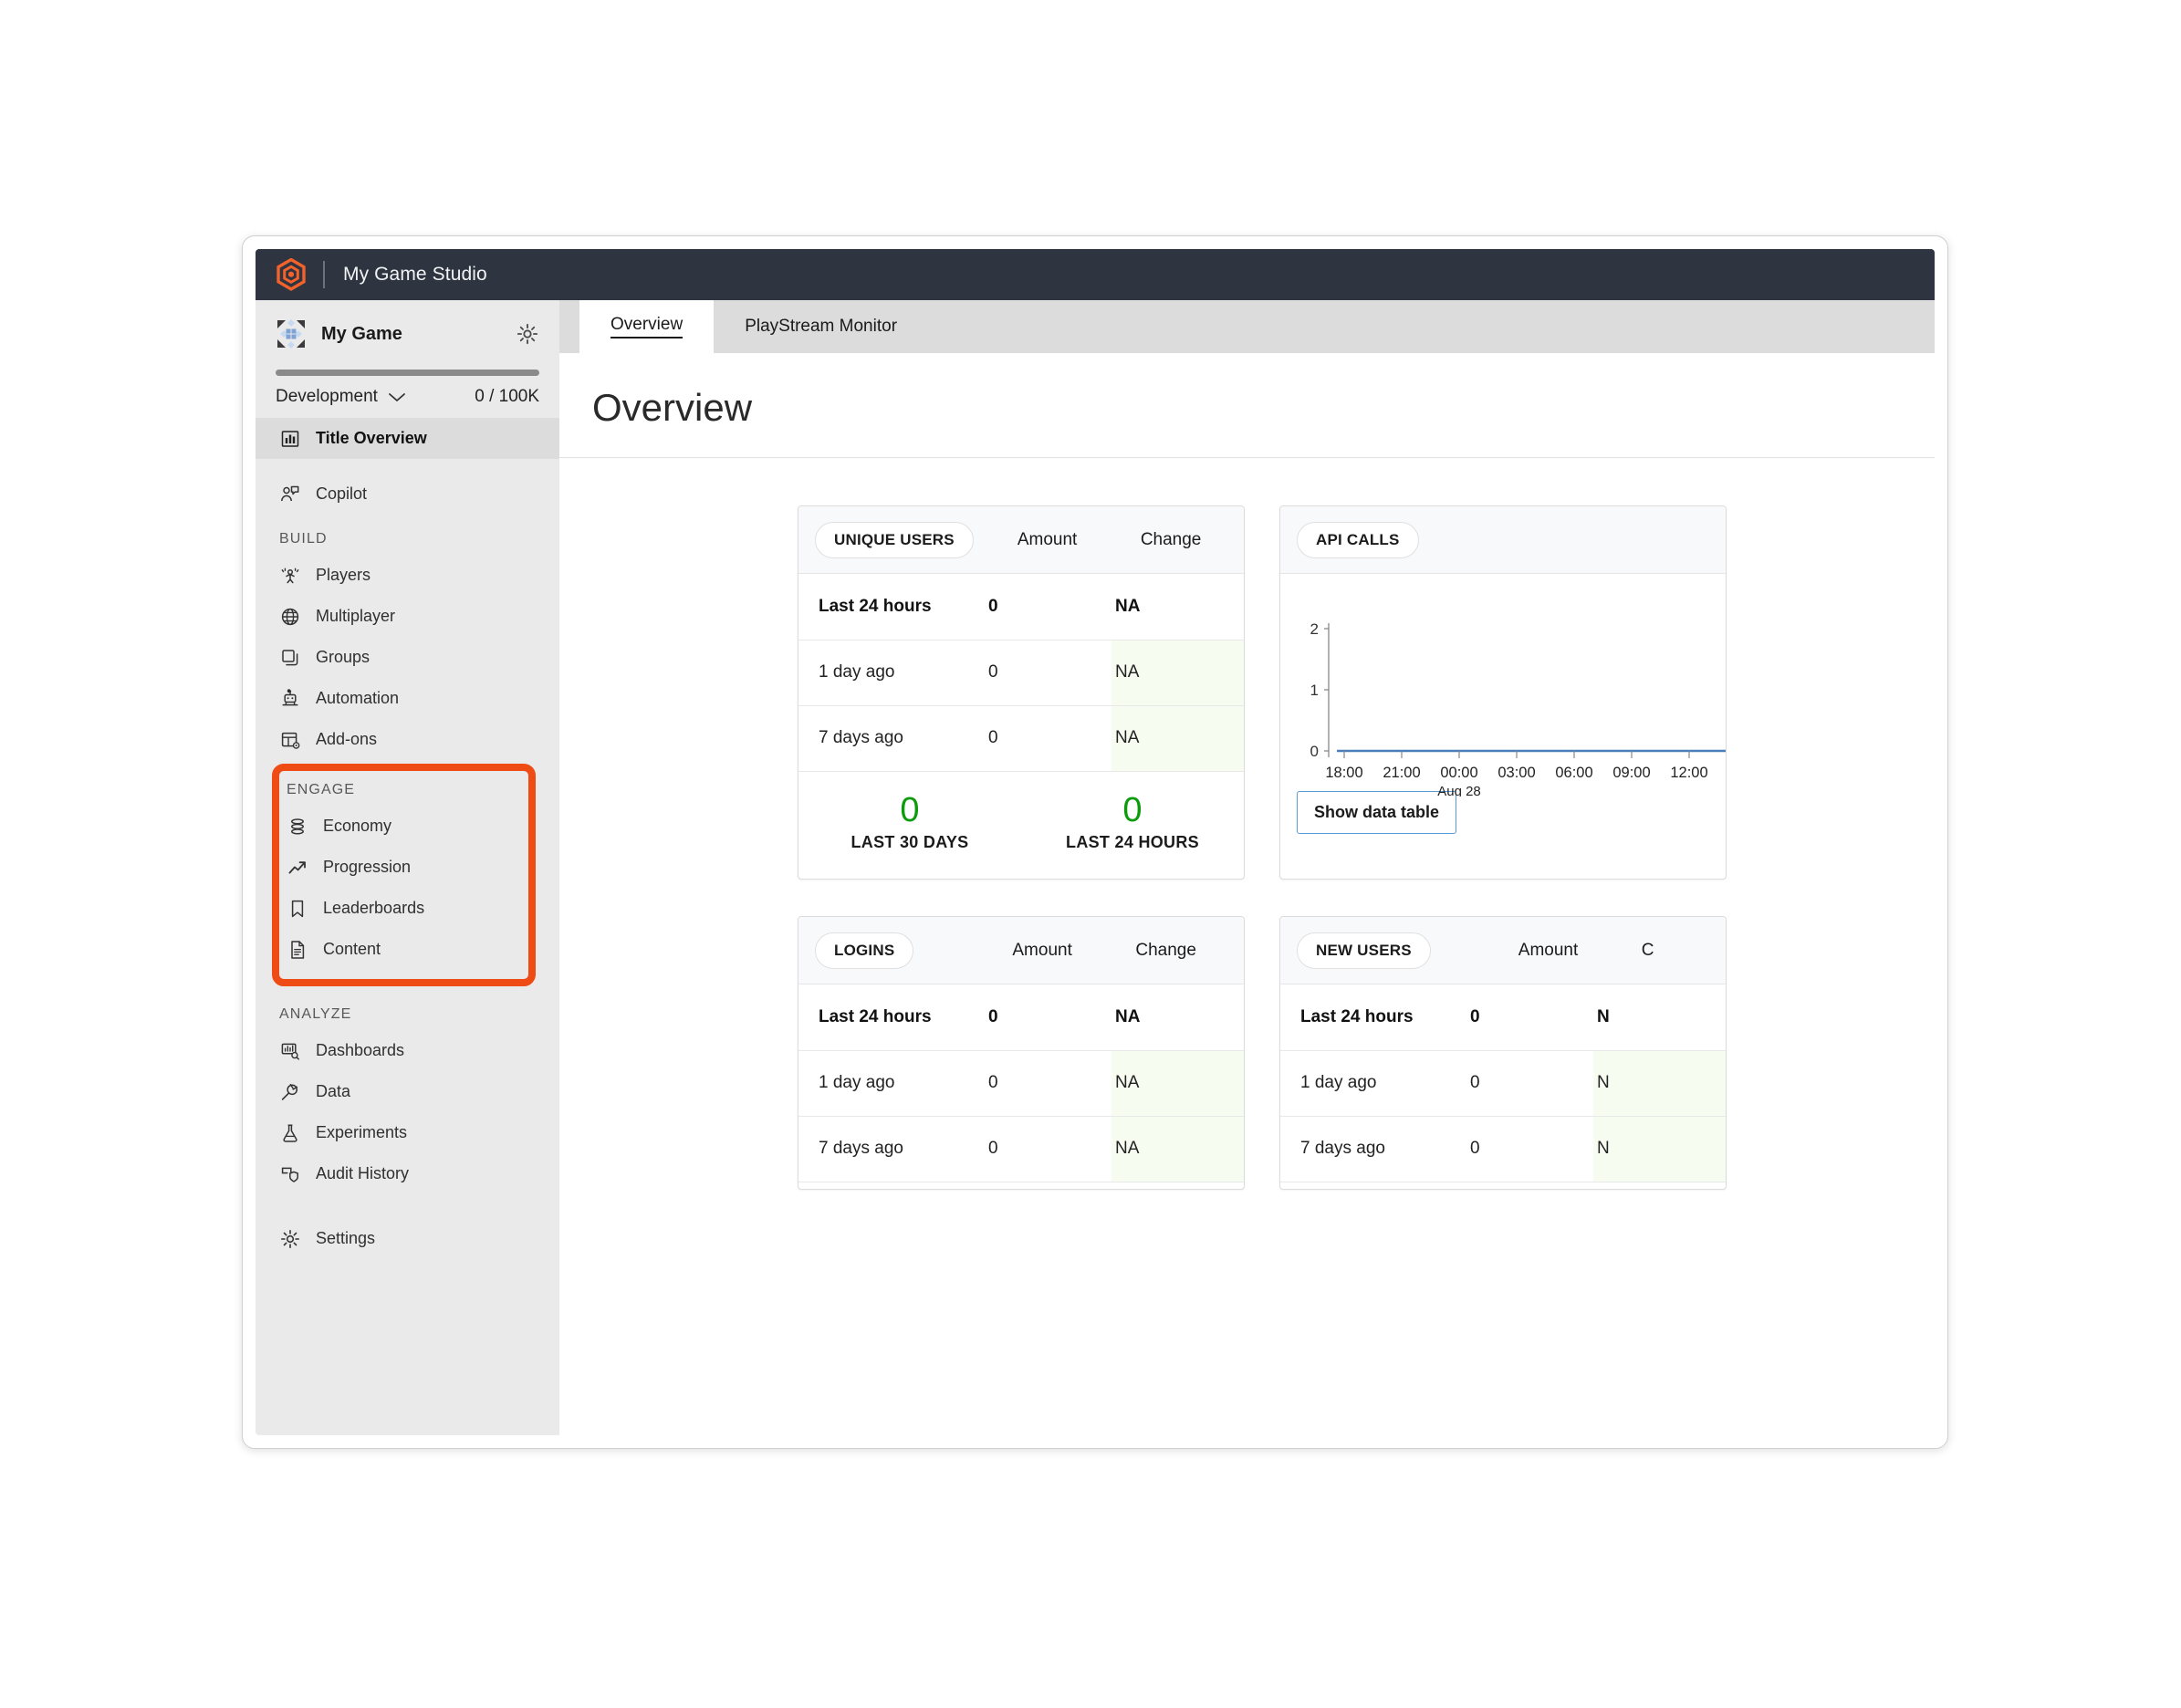 This screenshot has height=1708, width=2181. What do you see at coordinates (407, 1050) in the screenshot?
I see `sidebar-item-dashboards: Dashboards` at bounding box center [407, 1050].